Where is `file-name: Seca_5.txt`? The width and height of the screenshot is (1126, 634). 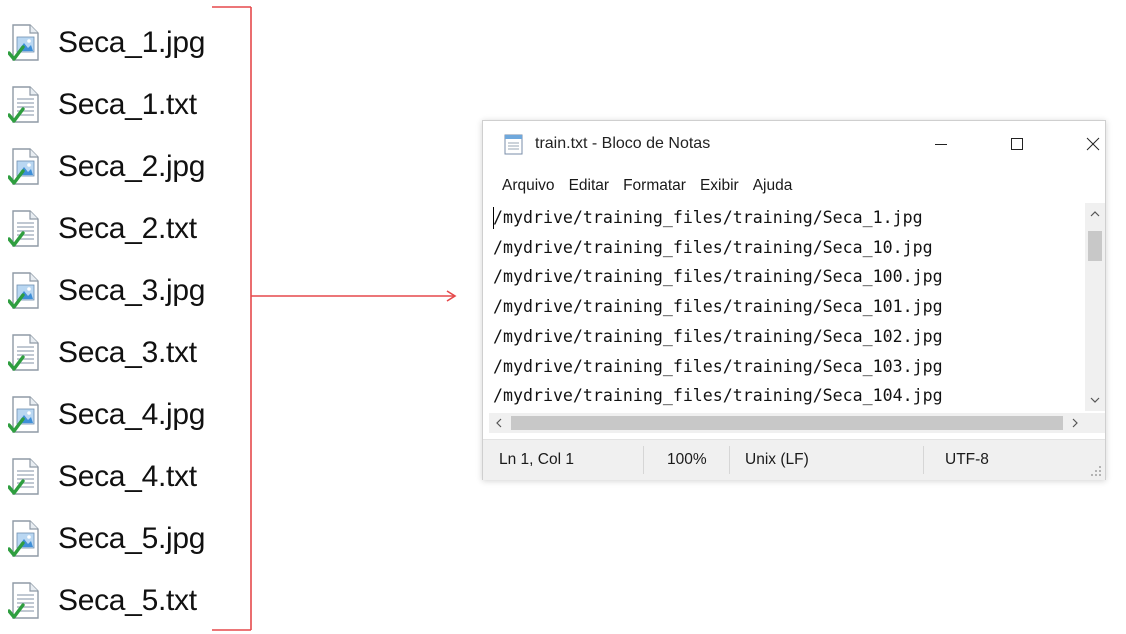 file-name: Seca_5.txt is located at coordinates (127, 600).